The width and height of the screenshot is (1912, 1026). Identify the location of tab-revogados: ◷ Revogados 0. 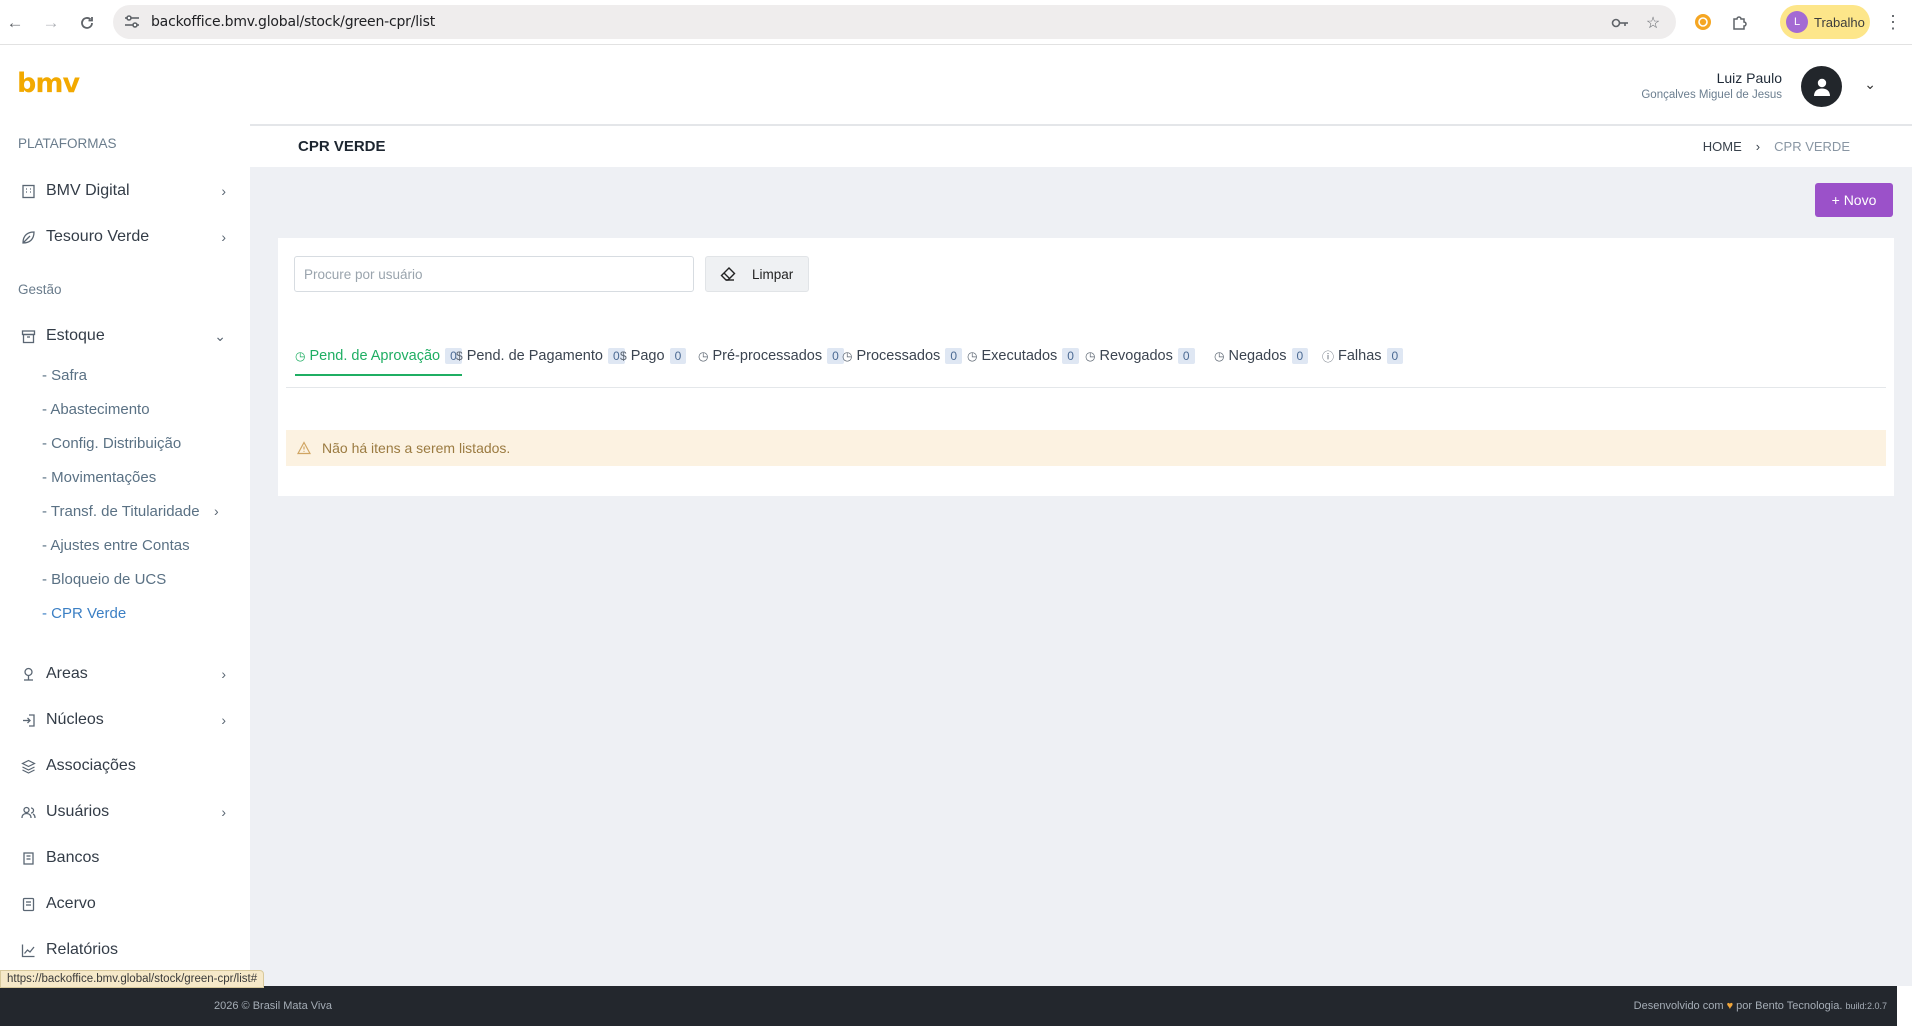
(1140, 367).